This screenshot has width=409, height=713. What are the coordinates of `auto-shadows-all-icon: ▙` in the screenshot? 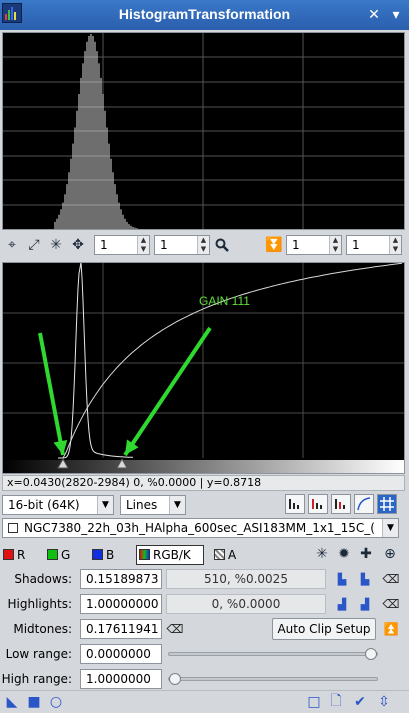 It's located at (365, 579).